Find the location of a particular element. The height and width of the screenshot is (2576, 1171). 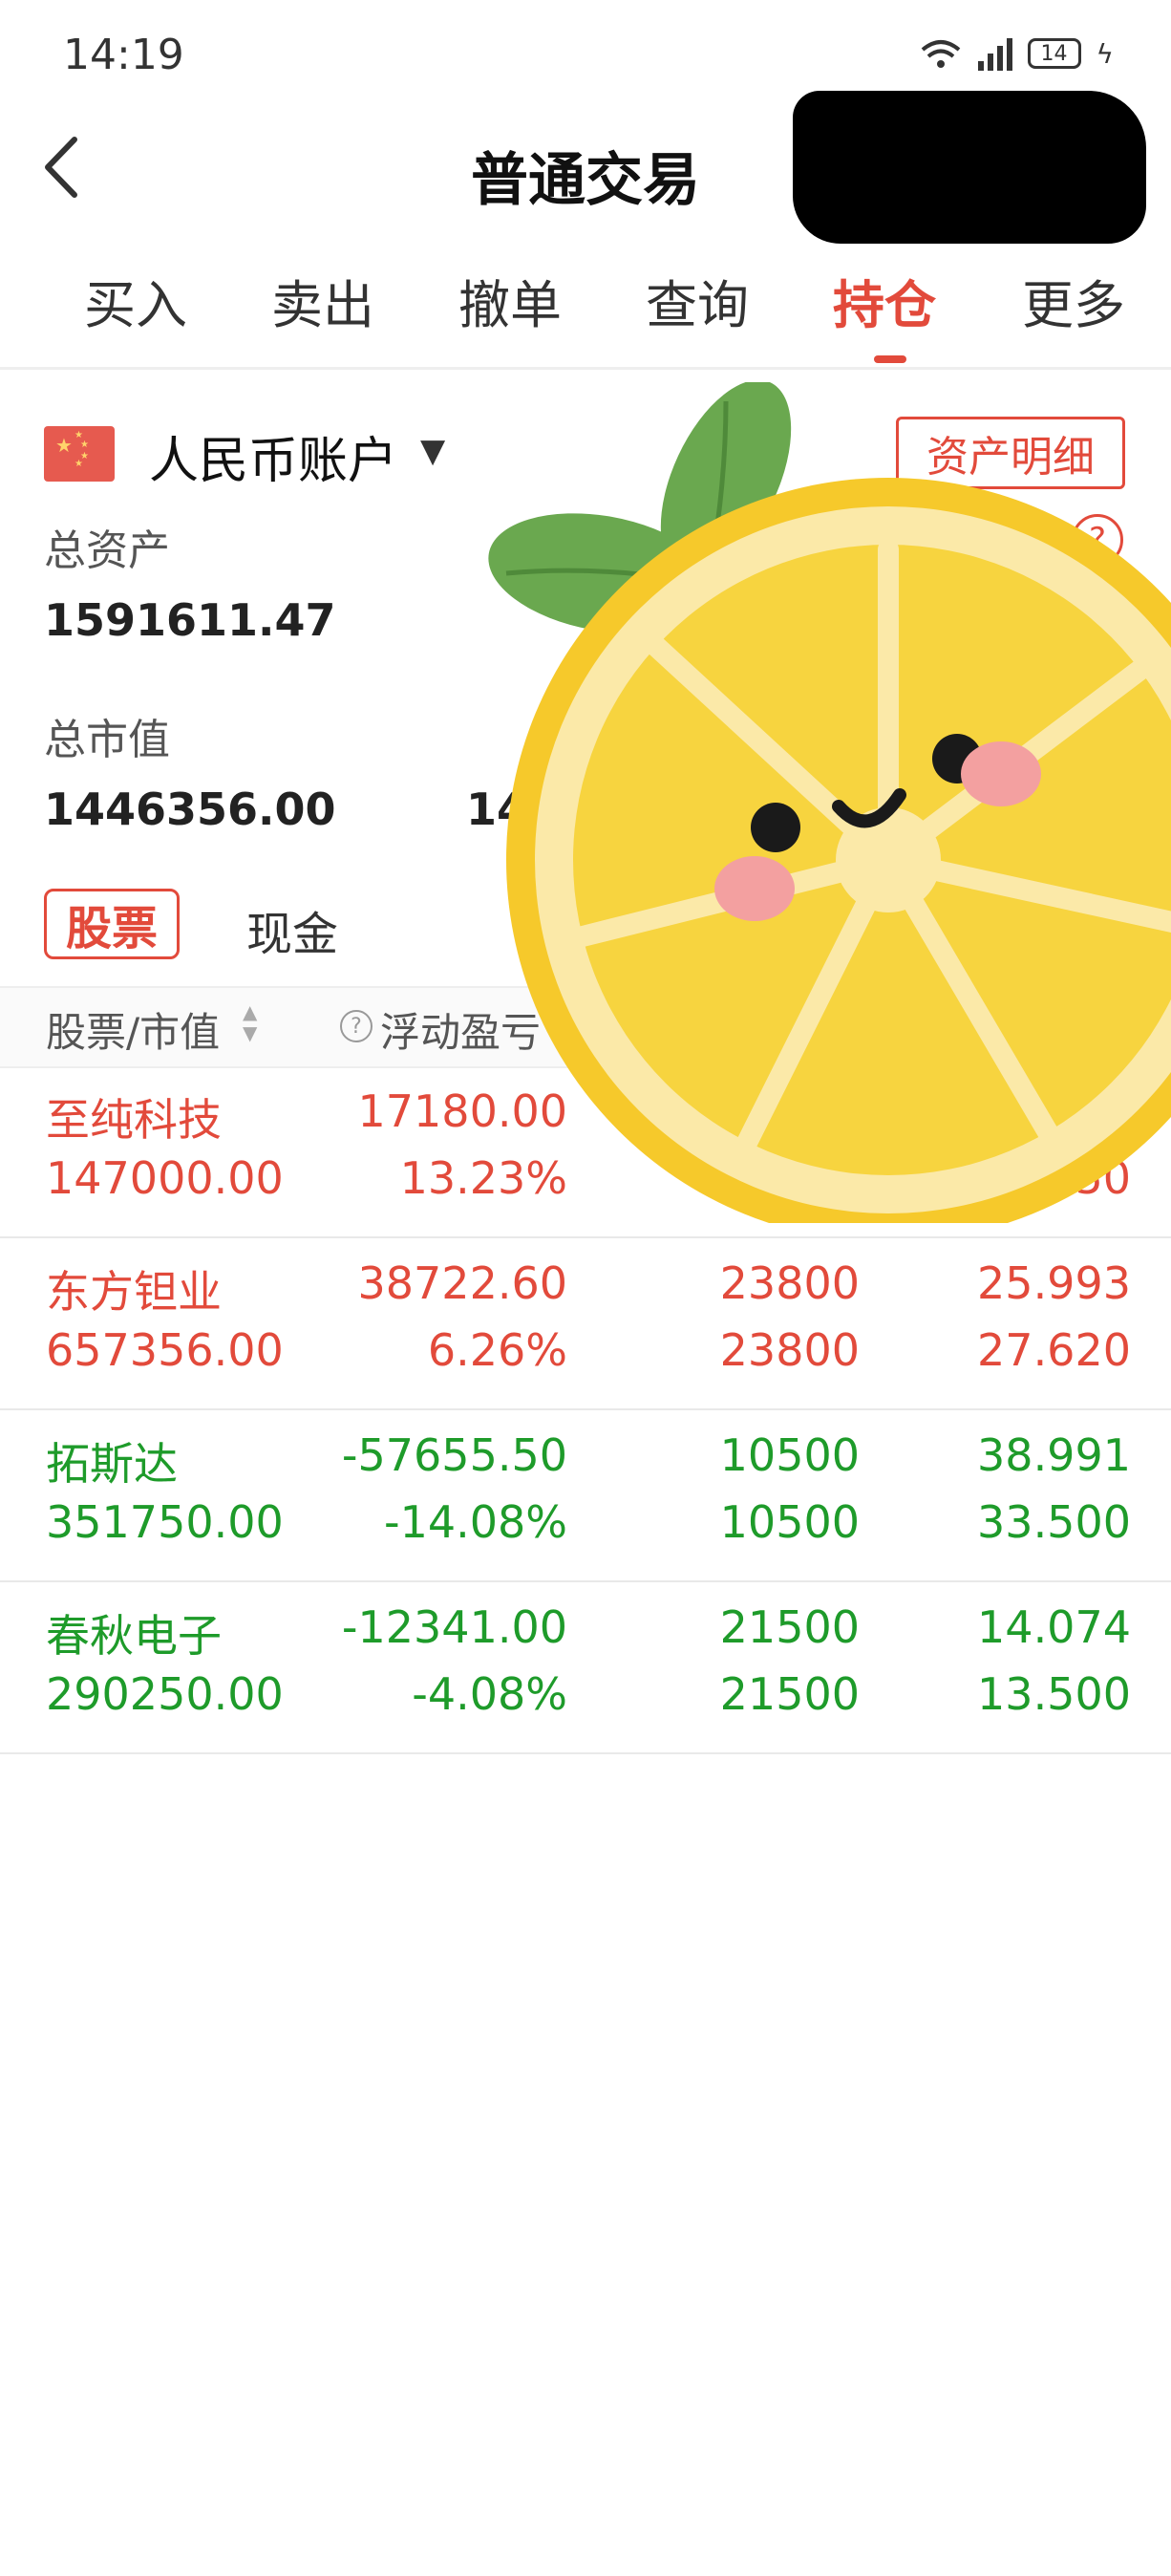

battery-icon: 14 is located at coordinates (1054, 53).